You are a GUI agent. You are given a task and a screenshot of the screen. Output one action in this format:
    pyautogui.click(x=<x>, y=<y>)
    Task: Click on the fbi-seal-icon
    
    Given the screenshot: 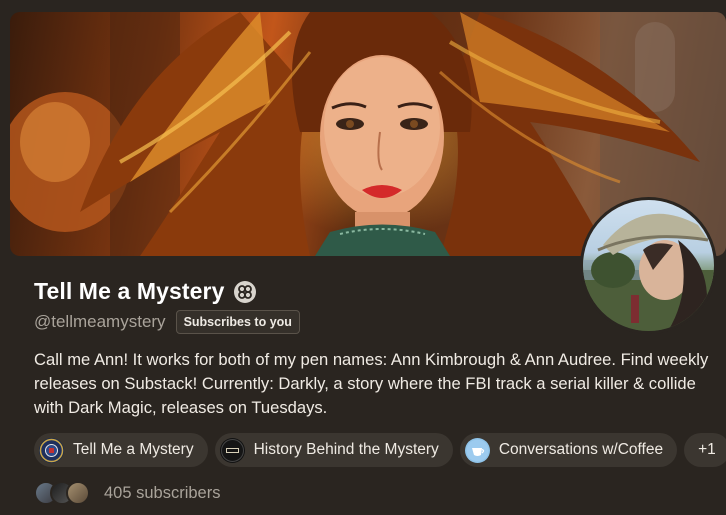 What is the action you would take?
    pyautogui.click(x=51, y=450)
    